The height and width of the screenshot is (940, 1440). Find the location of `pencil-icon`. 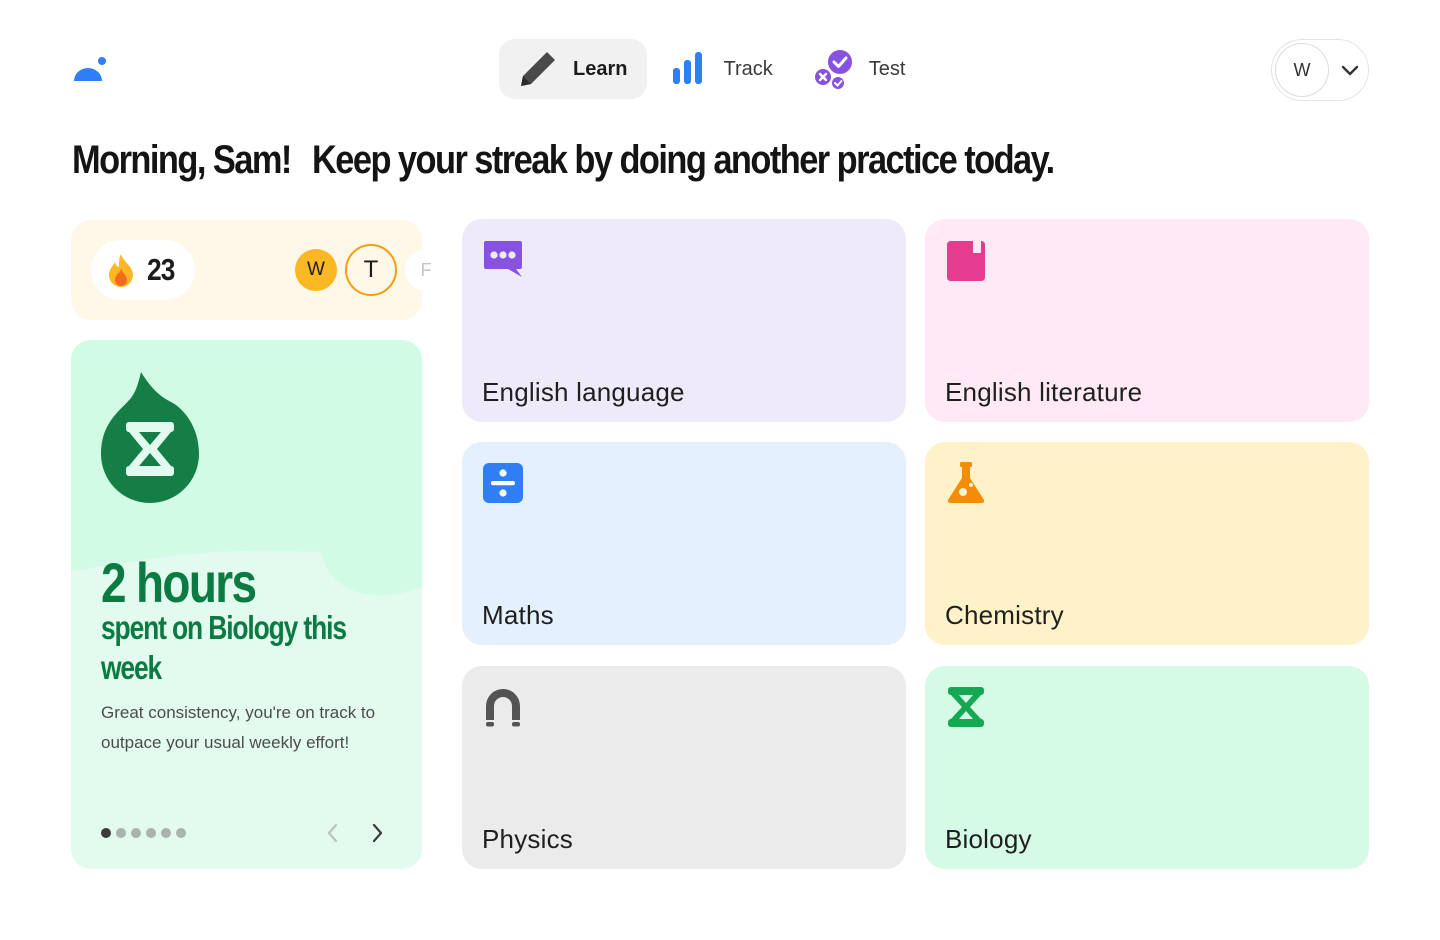

pencil-icon is located at coordinates (538, 69).